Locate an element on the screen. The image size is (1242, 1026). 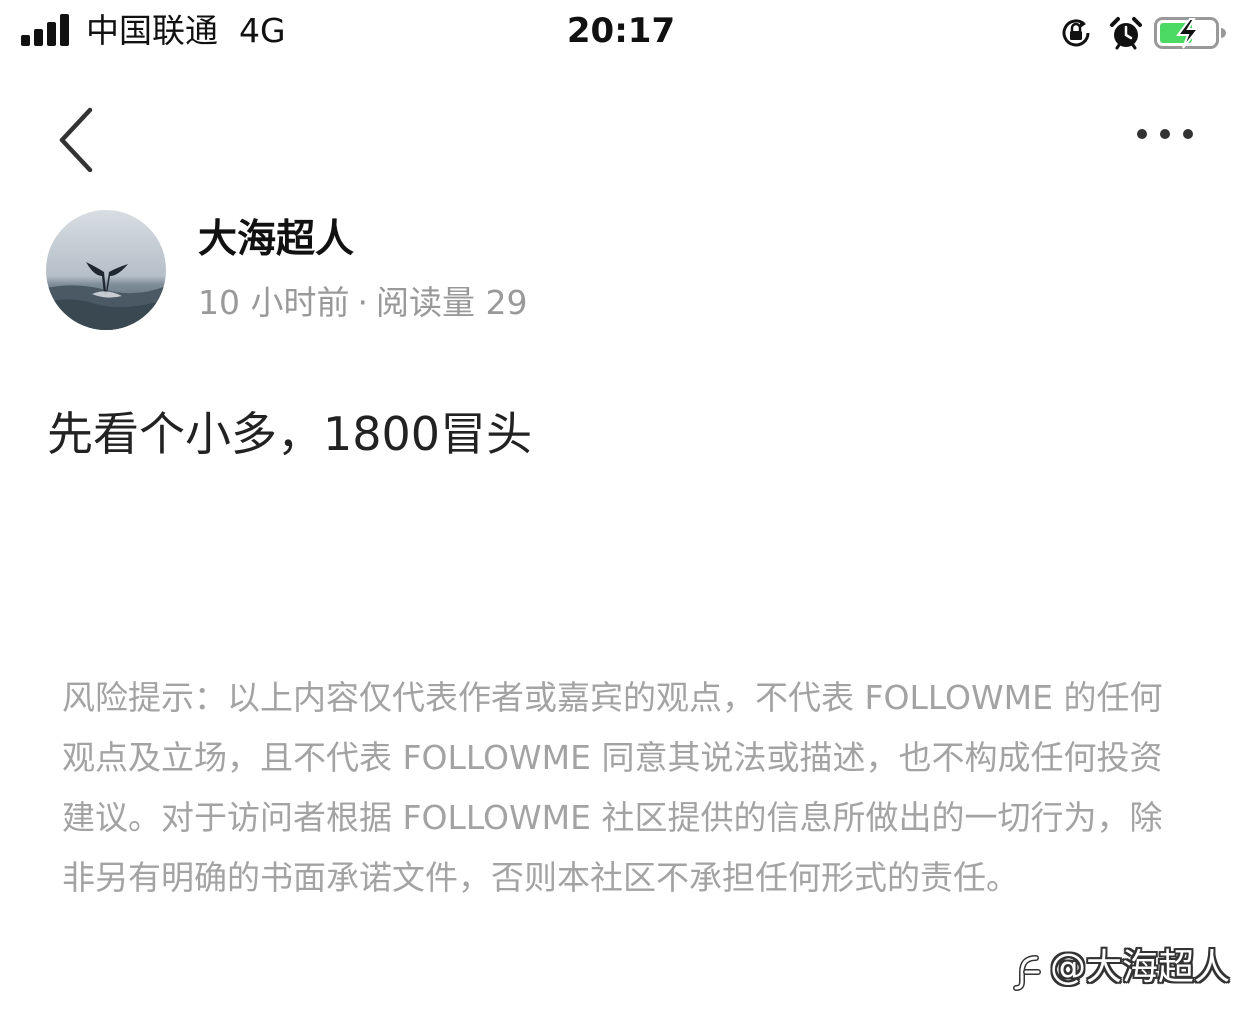
rotation-lock-icon is located at coordinates (1076, 33).